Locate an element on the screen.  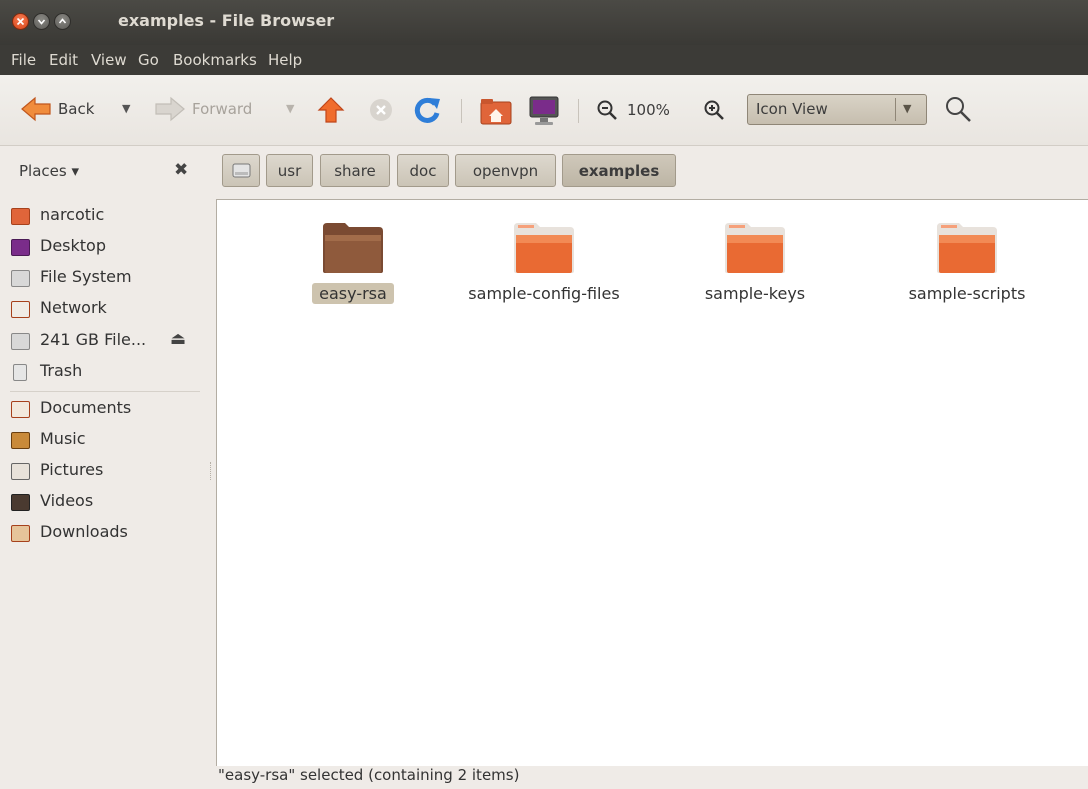
folder-item: sample-scripts is located at coordinates (967, 264).